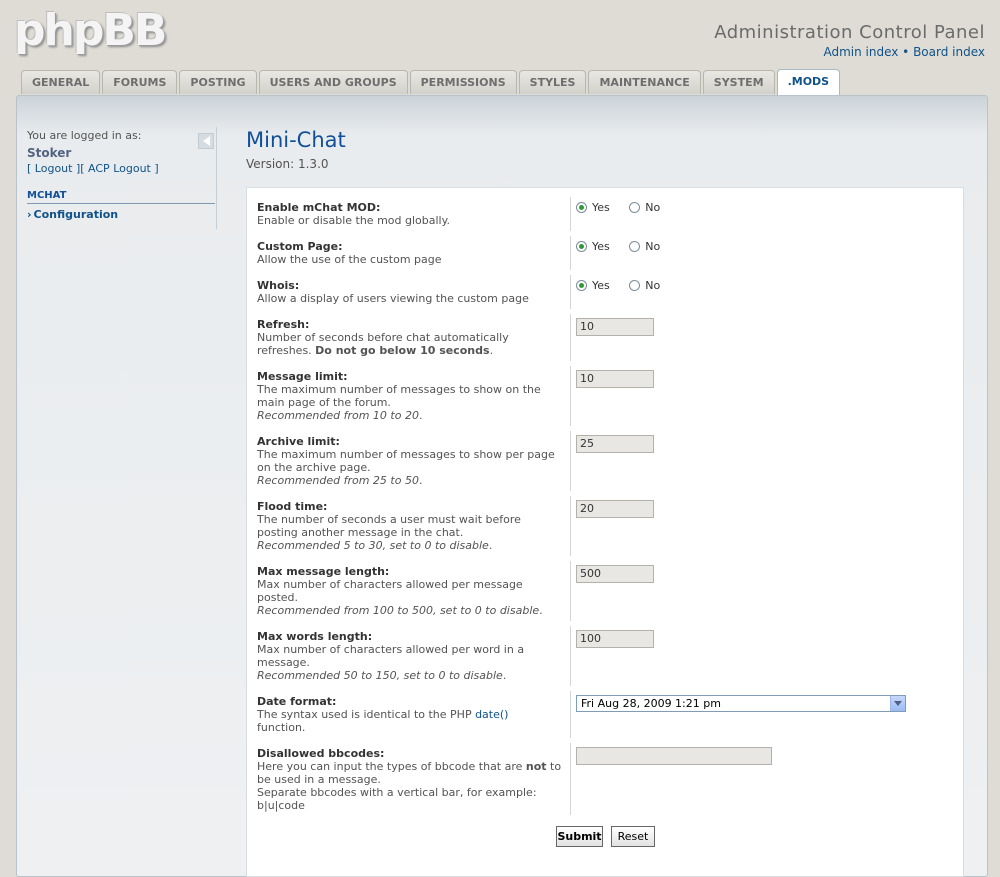 The image size is (1000, 877). I want to click on setting-label: Custom Page:, so click(300, 246).